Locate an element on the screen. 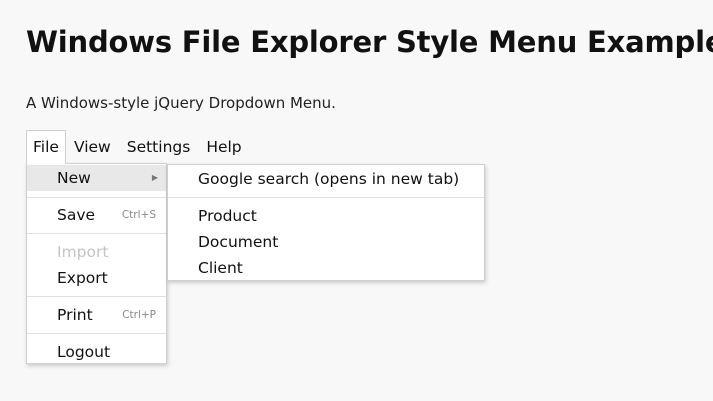 This screenshot has width=713, height=401. shortcut-save: Ctrl+S is located at coordinates (138, 215).